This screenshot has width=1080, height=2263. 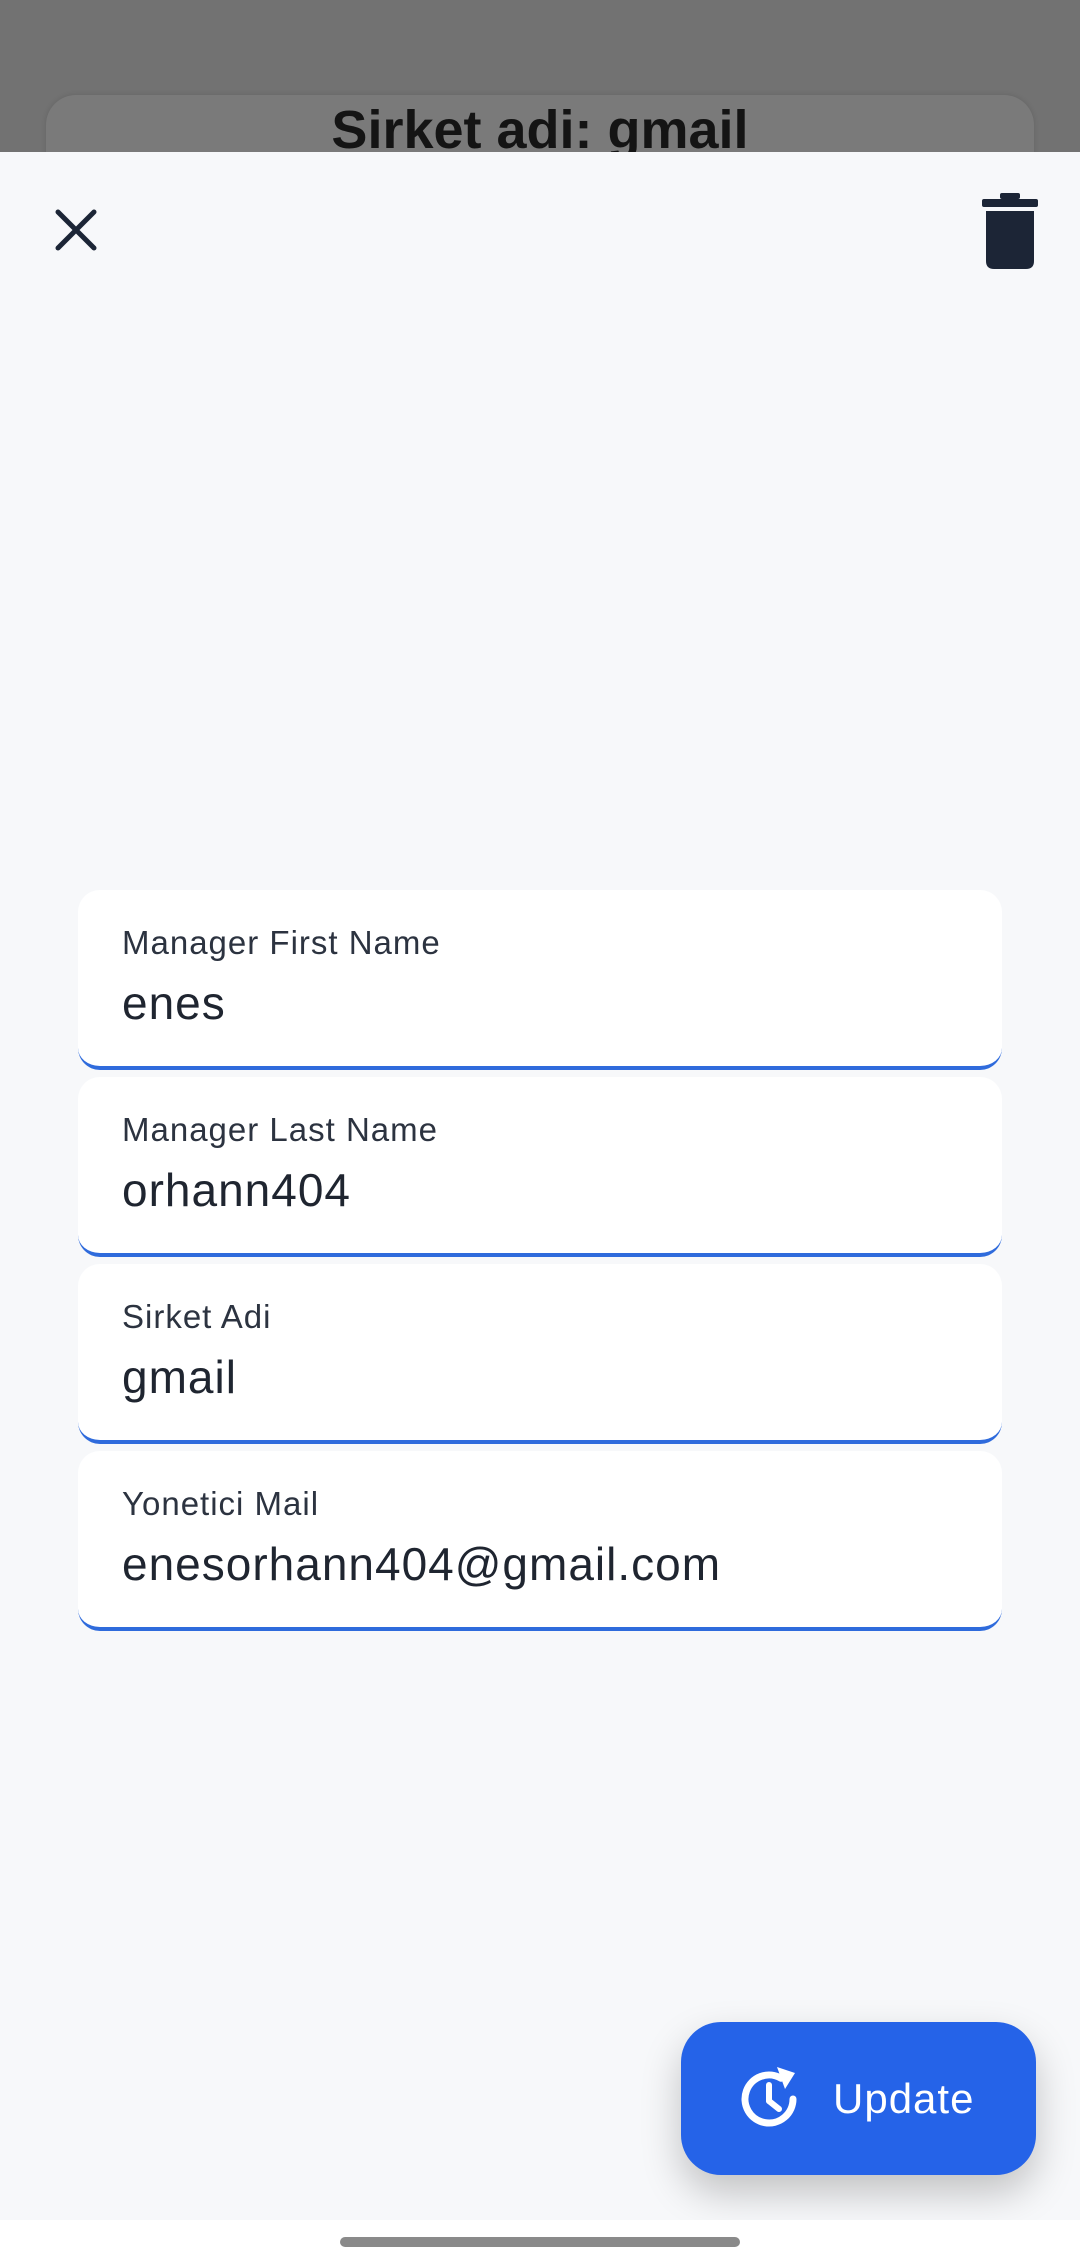 What do you see at coordinates (540, 126) in the screenshot?
I see `company-card-title: Sirket adi: gmail` at bounding box center [540, 126].